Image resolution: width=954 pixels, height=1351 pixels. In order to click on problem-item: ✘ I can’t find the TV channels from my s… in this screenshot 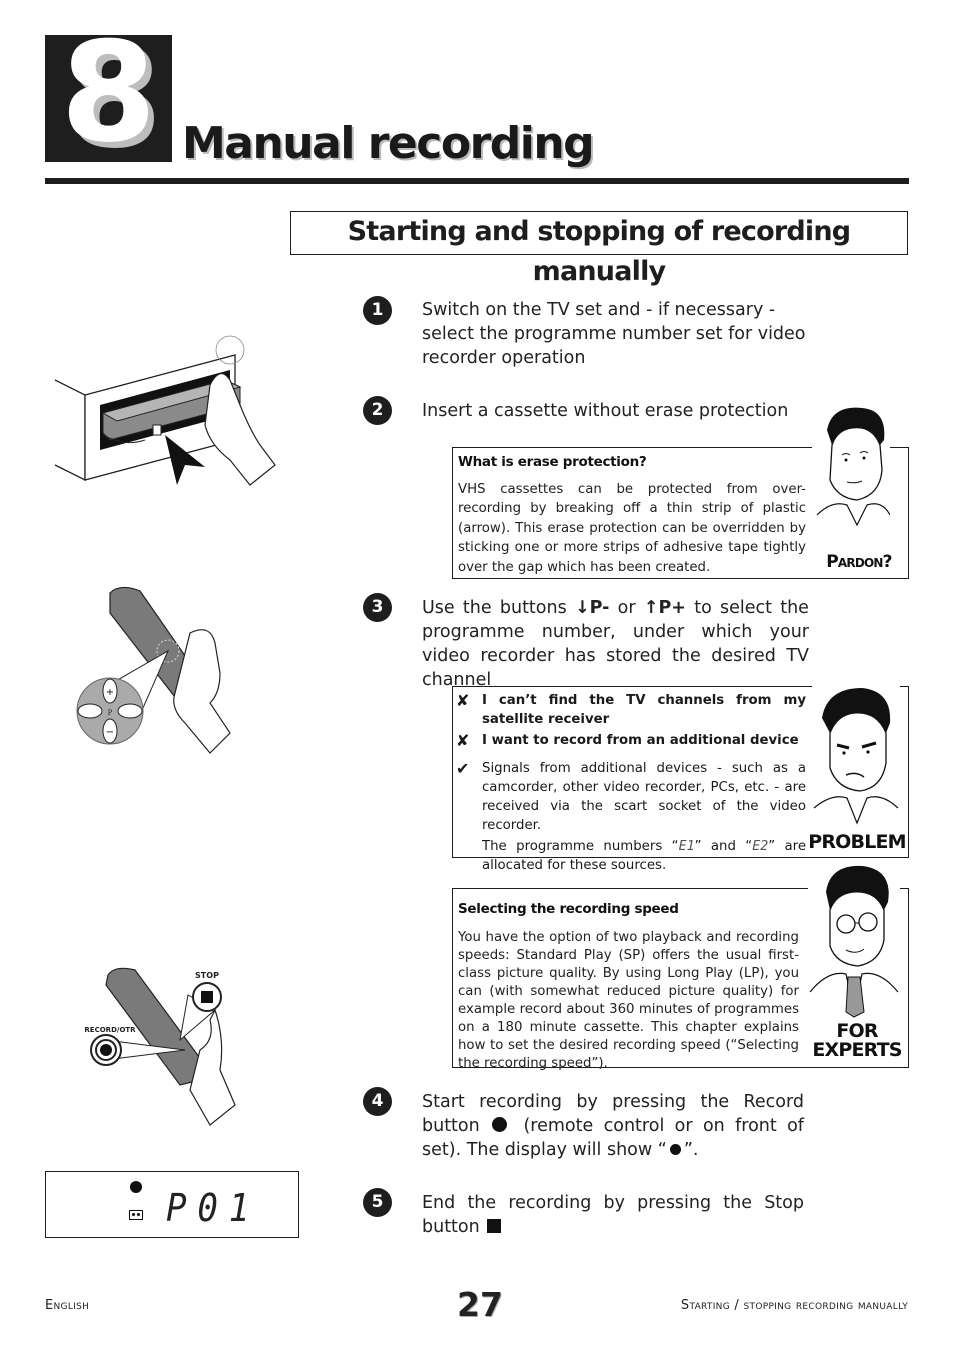, I will do `click(631, 709)`.